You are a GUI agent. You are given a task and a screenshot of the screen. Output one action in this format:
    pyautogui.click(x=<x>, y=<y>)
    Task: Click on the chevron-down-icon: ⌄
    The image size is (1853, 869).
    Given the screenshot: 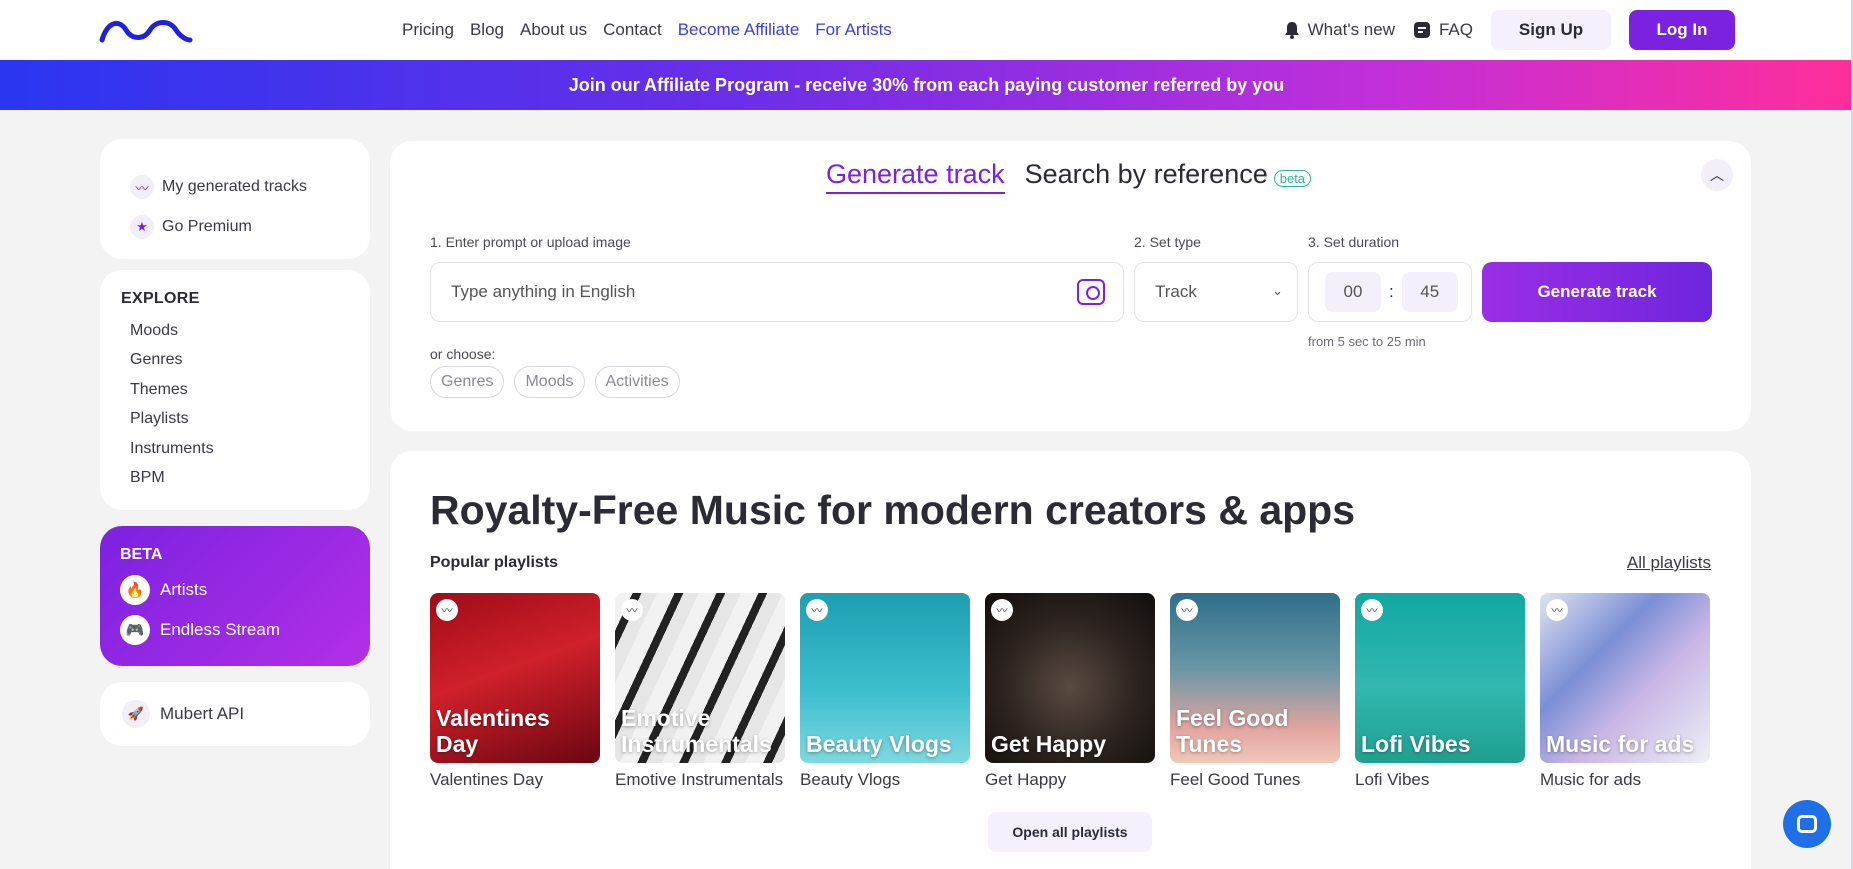 What is the action you would take?
    pyautogui.click(x=1277, y=290)
    